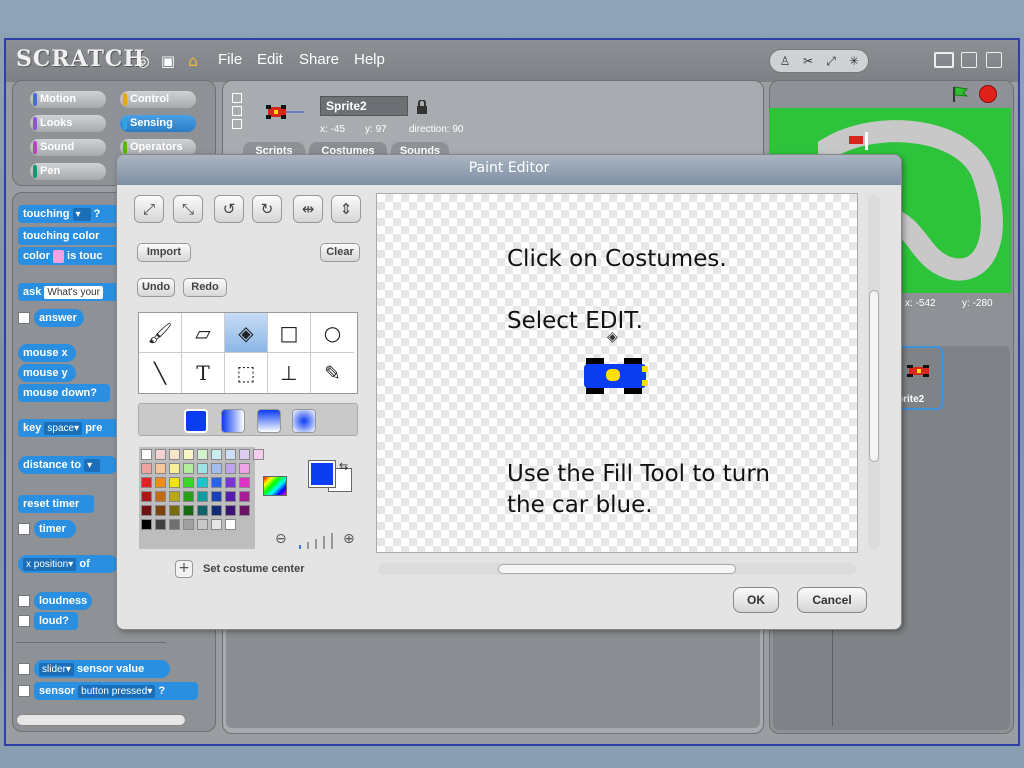 The height and width of the screenshot is (768, 1024). Describe the element at coordinates (994, 60) in the screenshot. I see `presentation-icon` at that location.